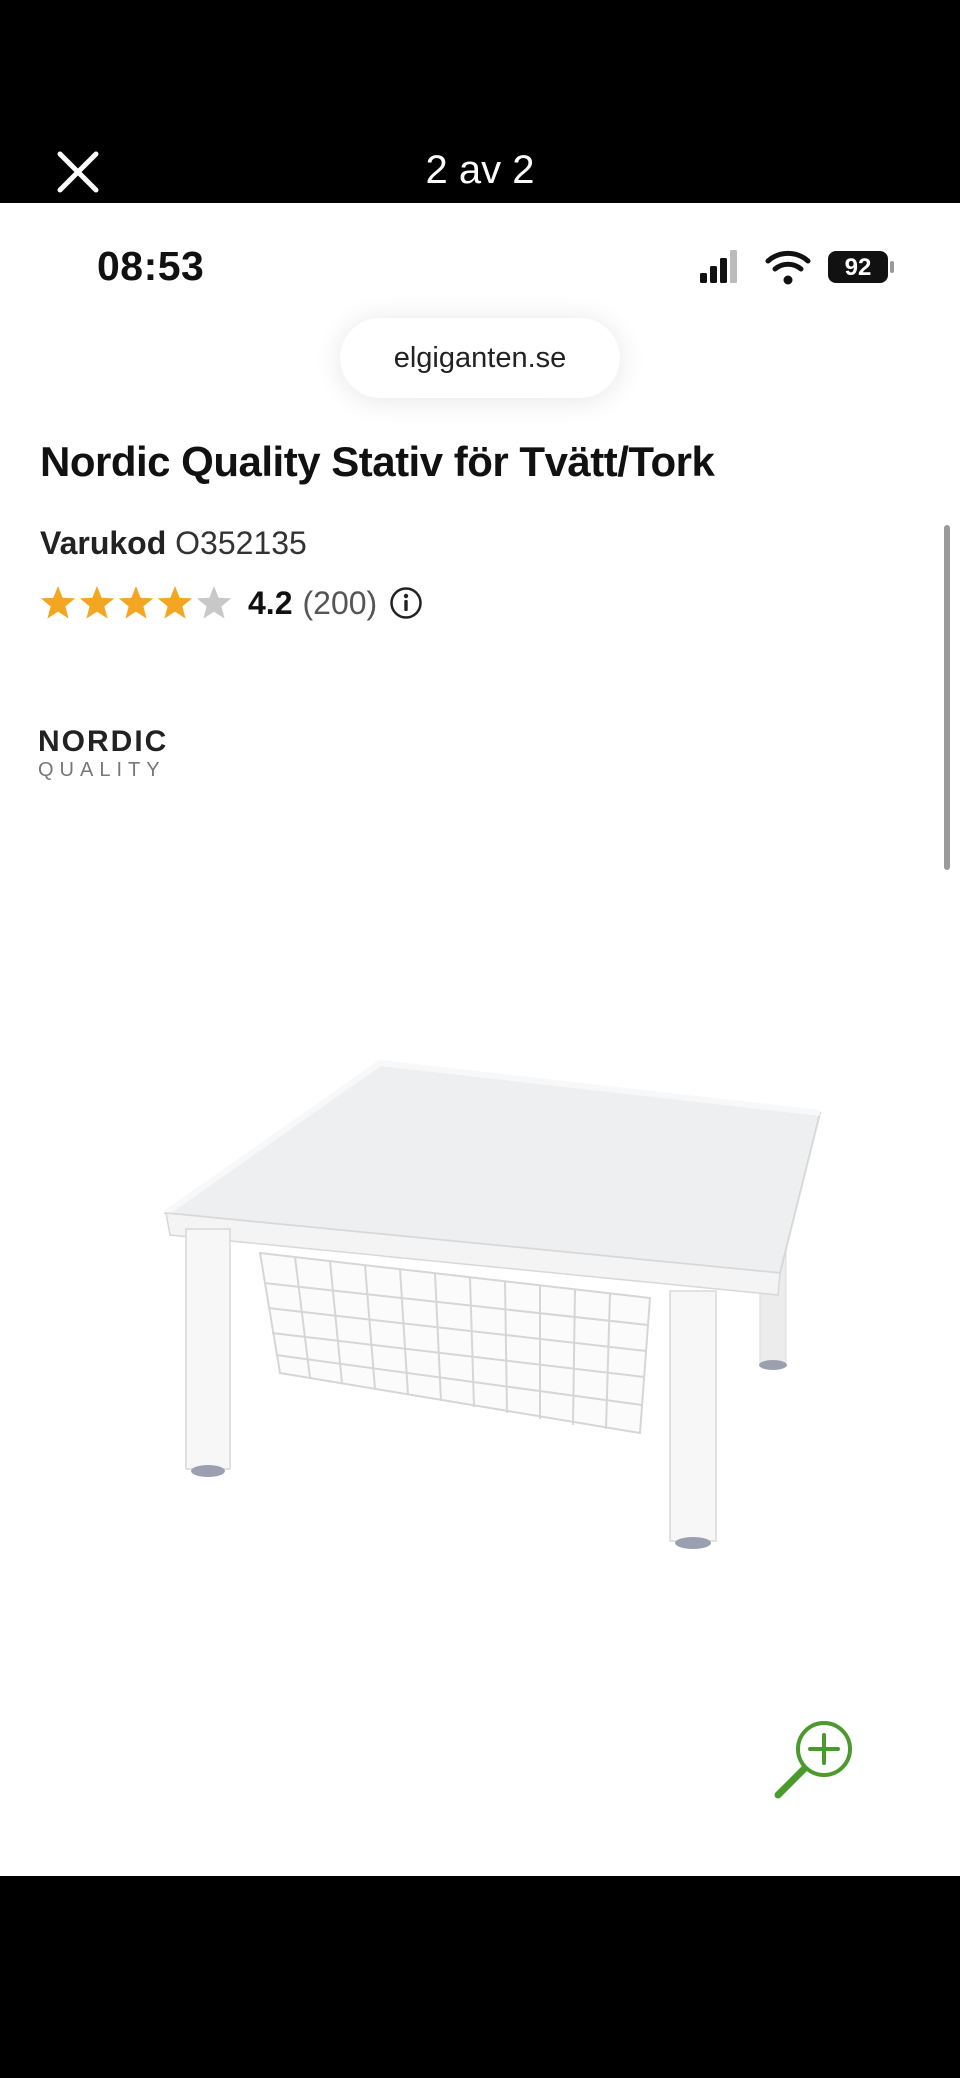  I want to click on zoom-button, so click(815, 1758).